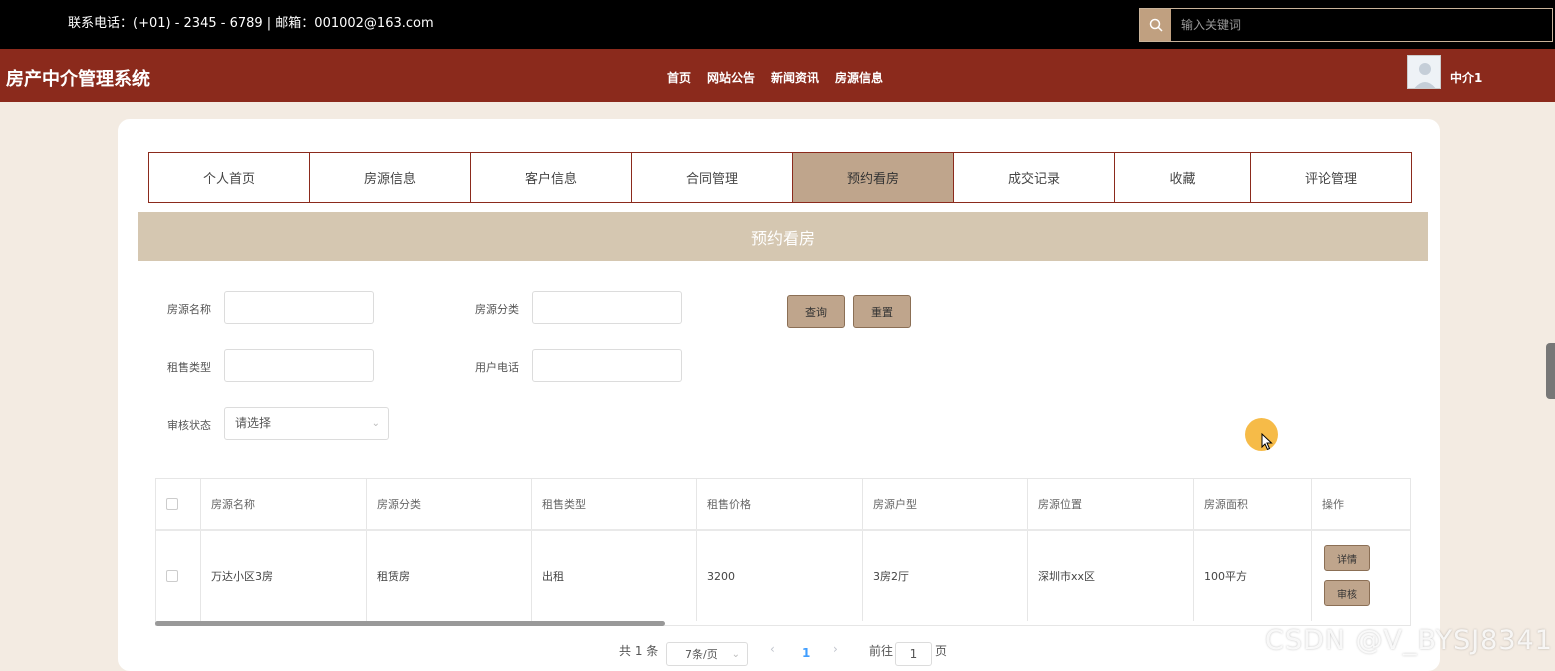 The image size is (1555, 671). I want to click on table-cell-location: 深圳市xx区, so click(1111, 576).